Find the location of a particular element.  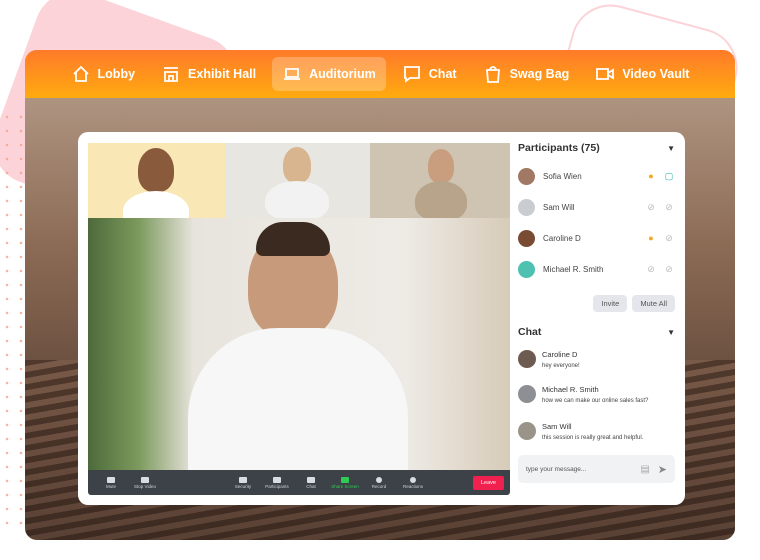

chat-button: Chat is located at coordinates (311, 482).